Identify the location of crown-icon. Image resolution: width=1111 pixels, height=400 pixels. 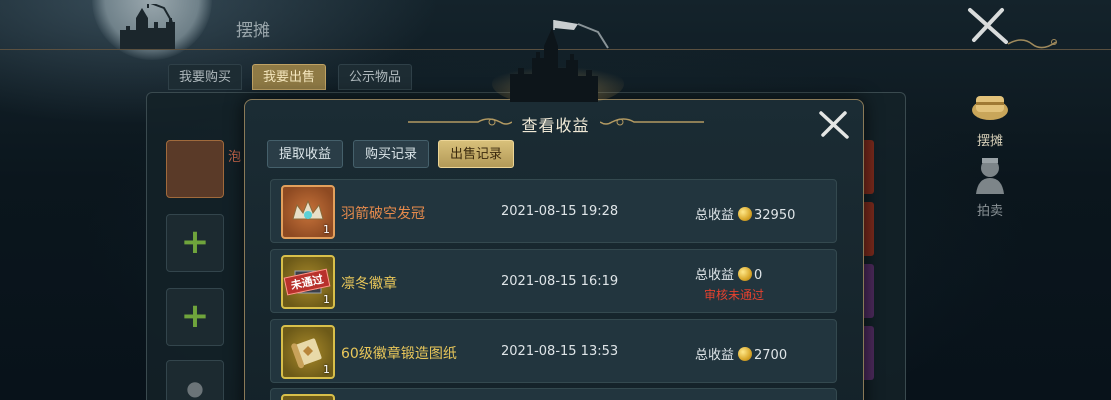
(308, 209).